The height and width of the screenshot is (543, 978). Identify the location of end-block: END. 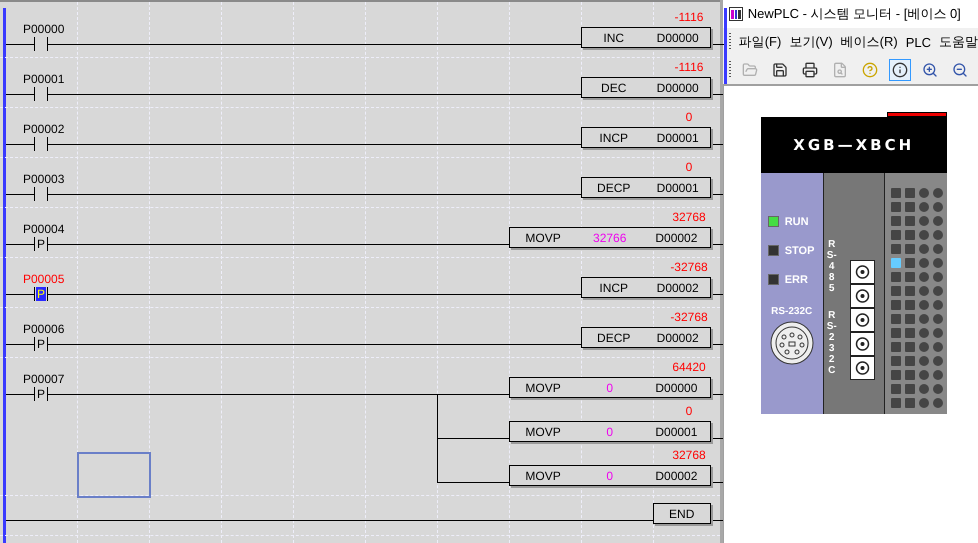
(681, 513).